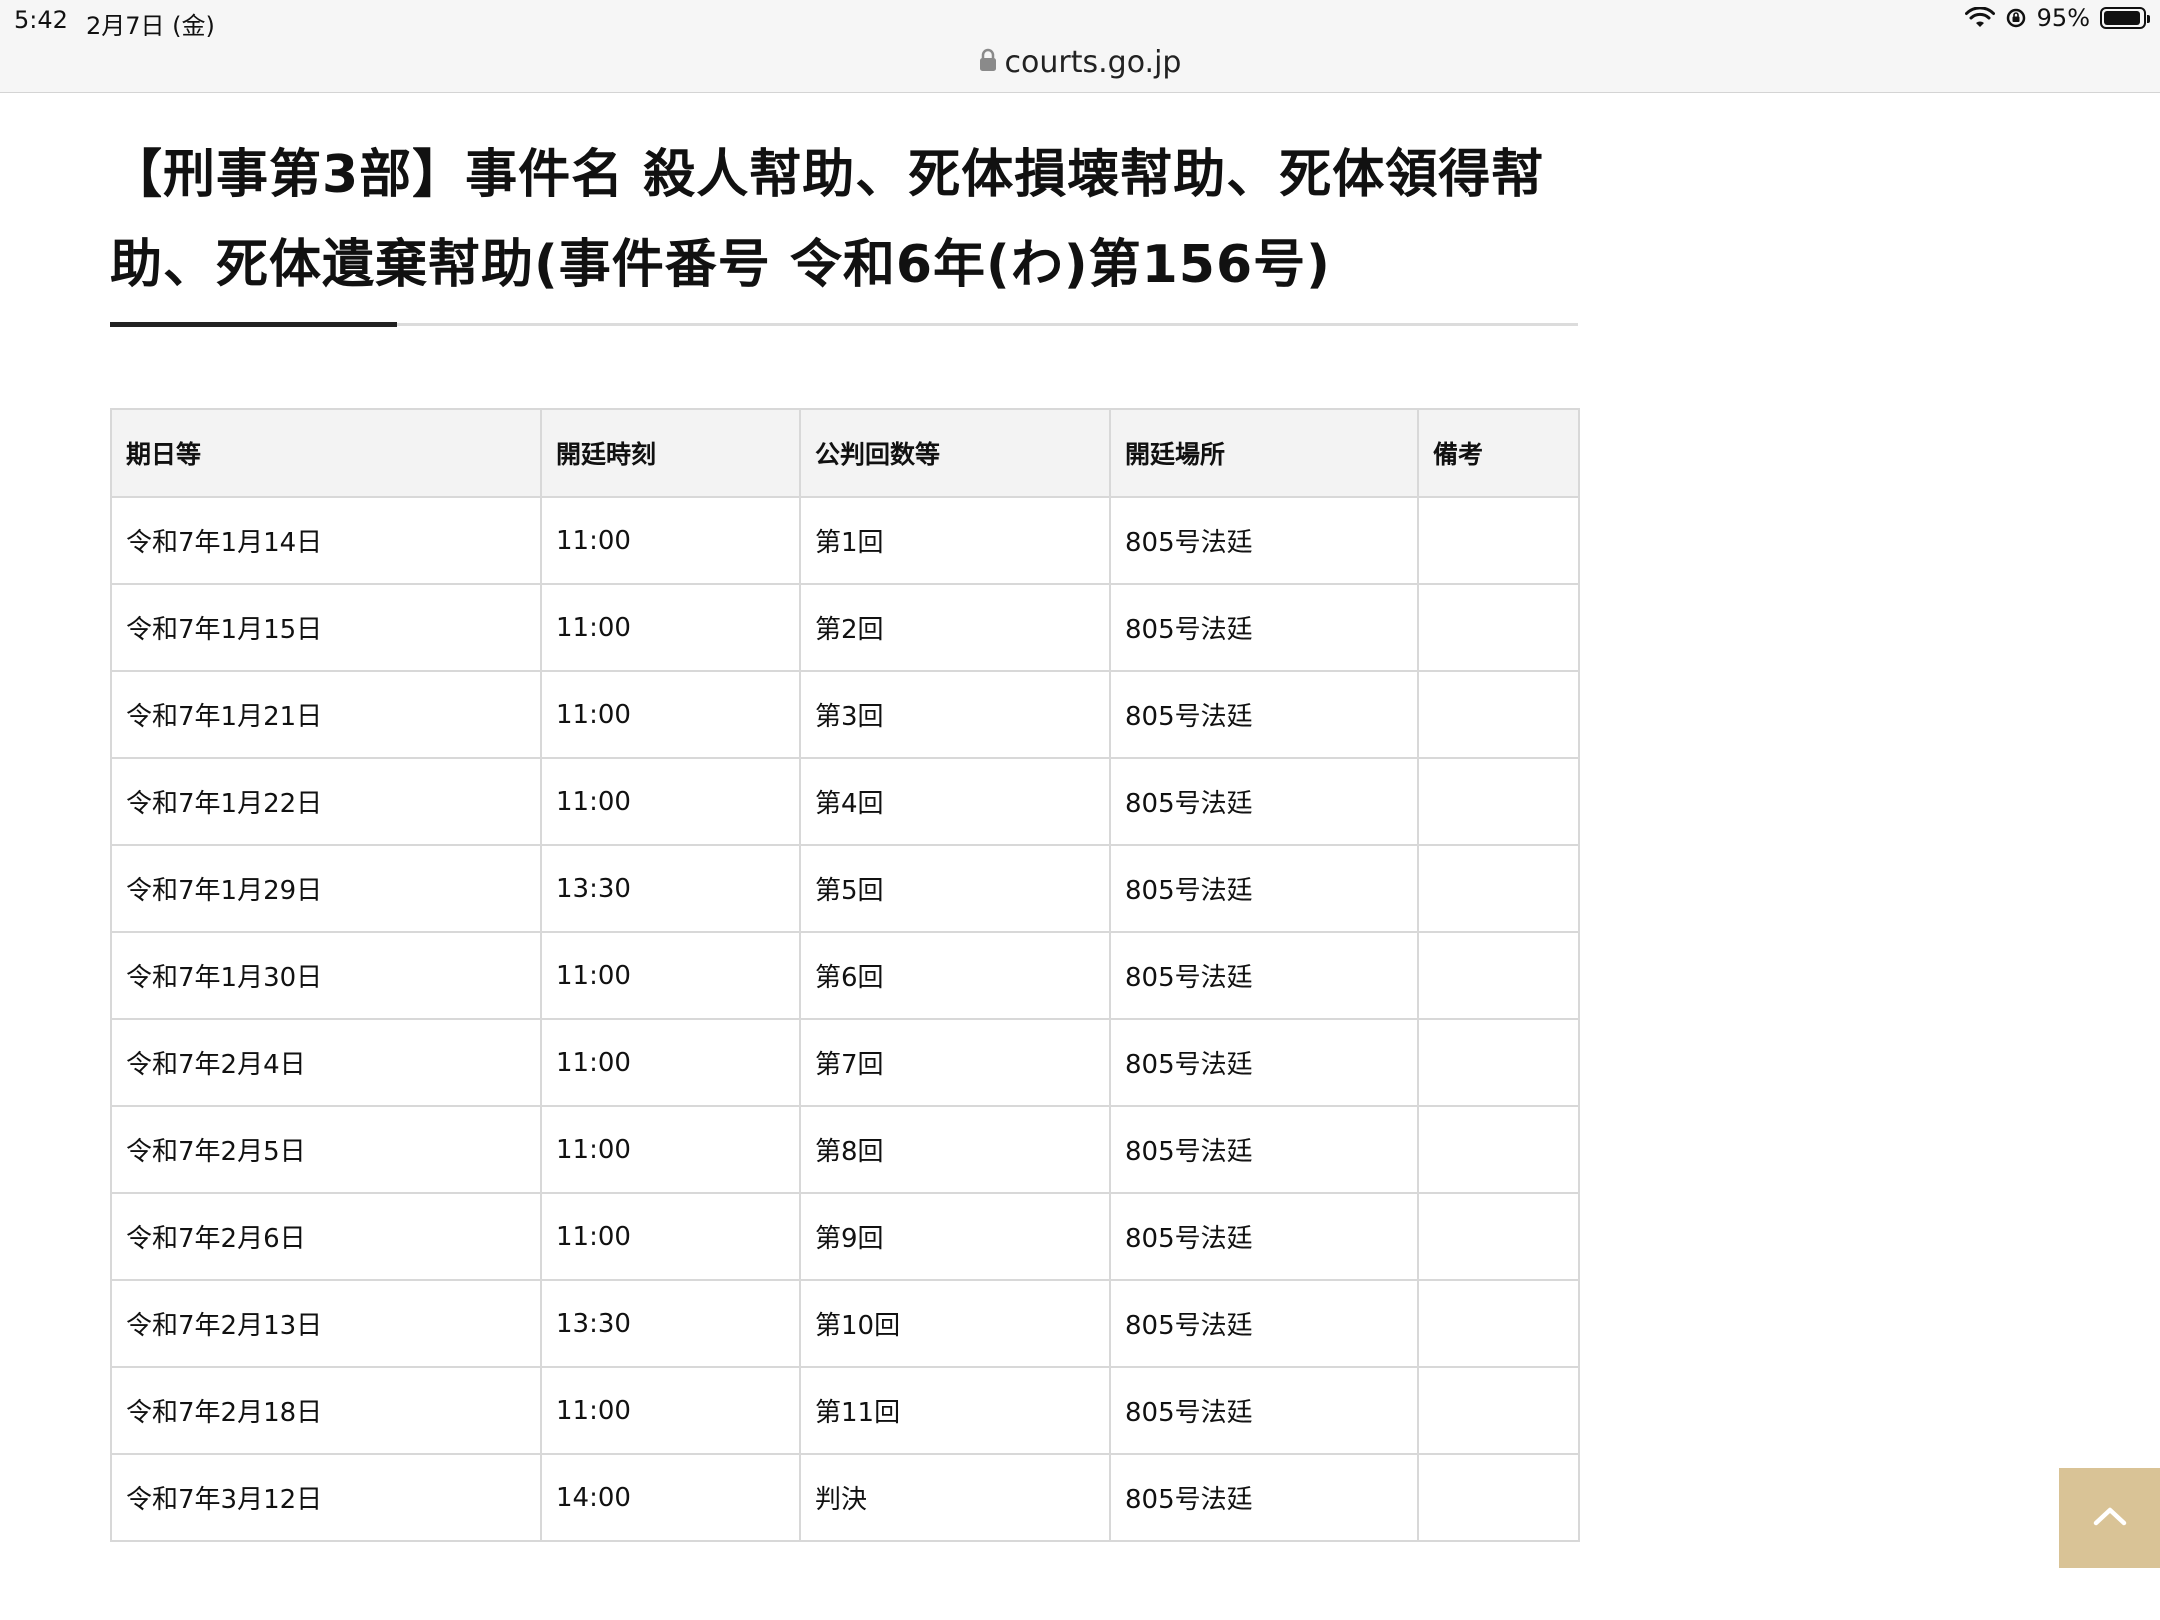 The image size is (2160, 1620). I want to click on header-time: 開廷時刻, so click(670, 453).